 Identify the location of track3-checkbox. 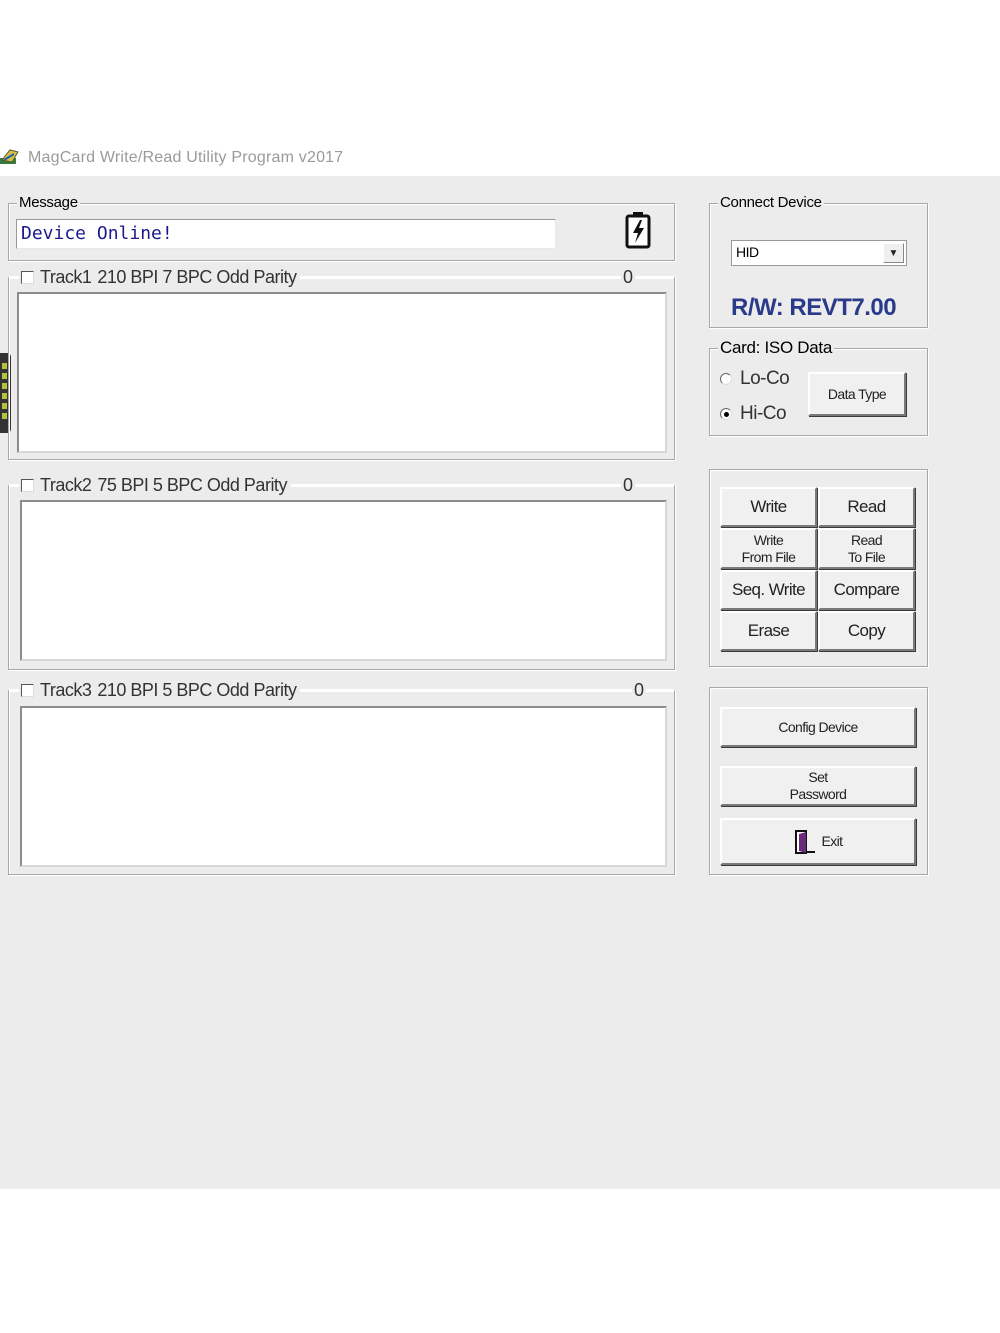
(27, 690).